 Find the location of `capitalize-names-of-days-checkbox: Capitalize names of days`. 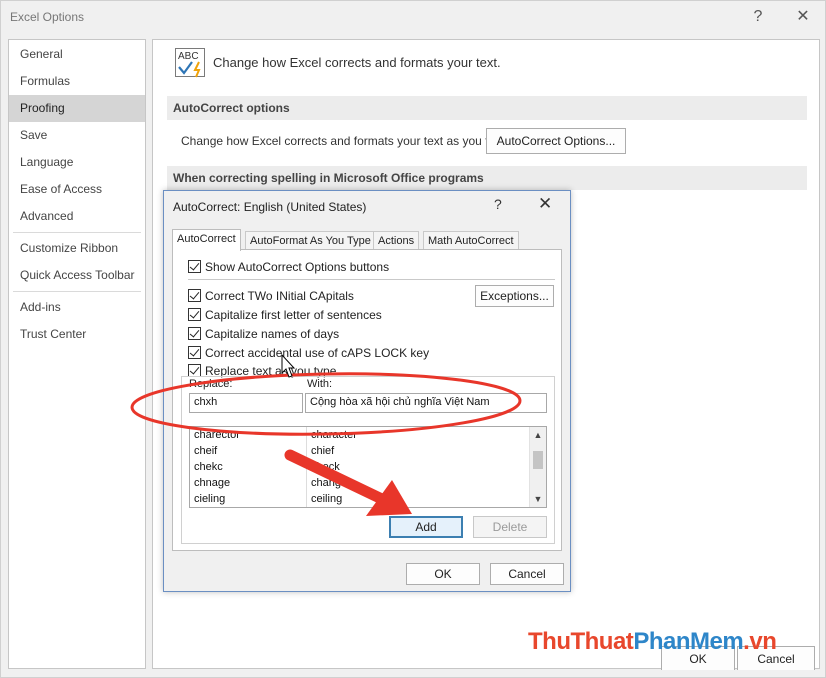

capitalize-names-of-days-checkbox: Capitalize names of days is located at coordinates (263, 335).